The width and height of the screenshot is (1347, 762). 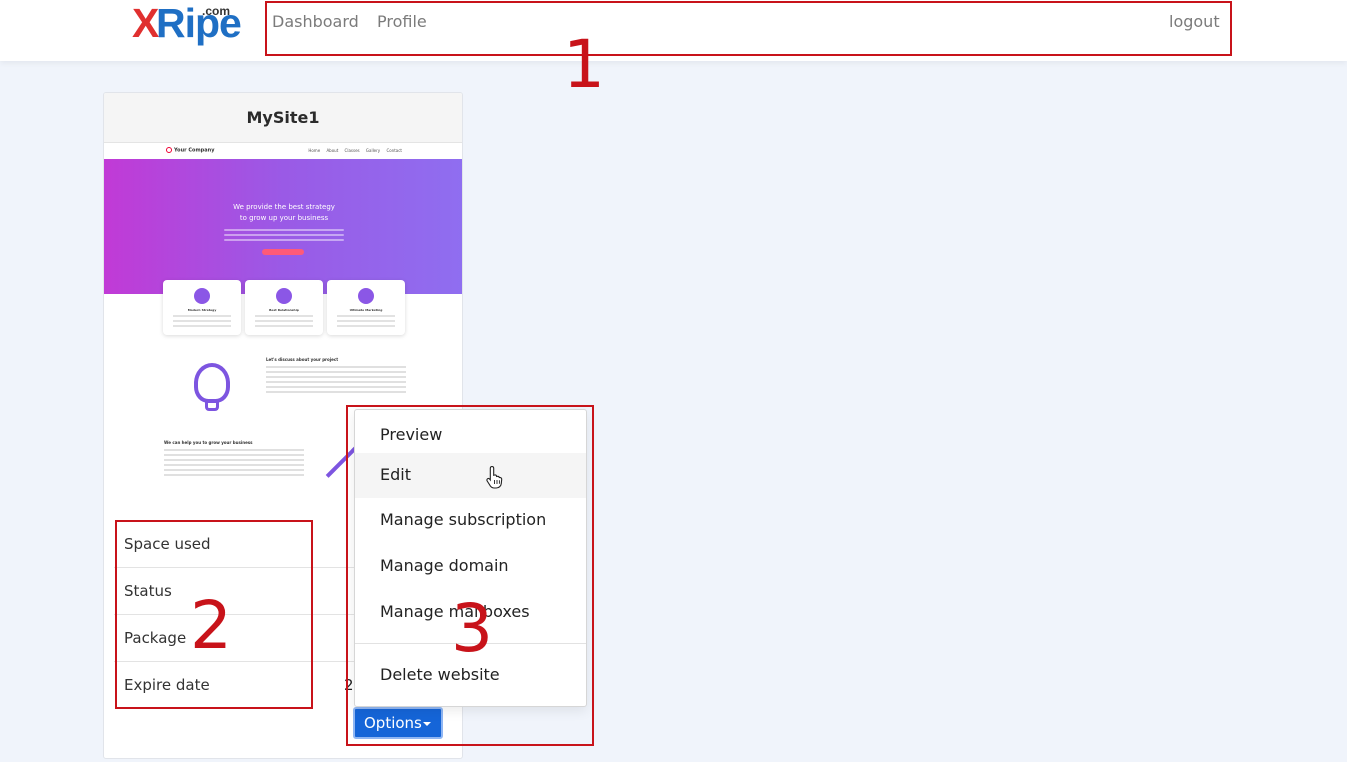 What do you see at coordinates (470, 566) in the screenshot?
I see `menu-item-manage-domain: Manage domain` at bounding box center [470, 566].